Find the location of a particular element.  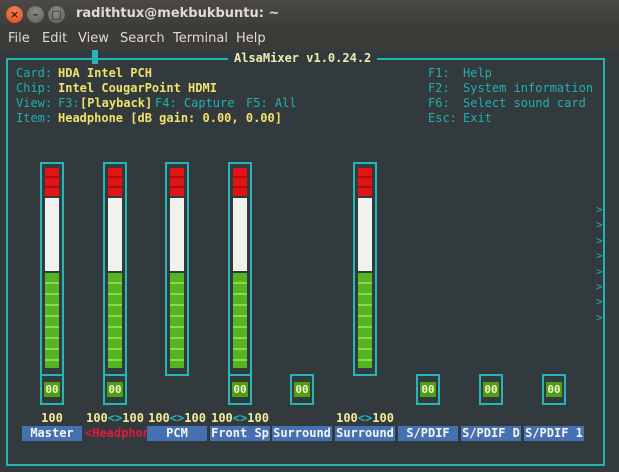

menu-search: Search is located at coordinates (142, 38).